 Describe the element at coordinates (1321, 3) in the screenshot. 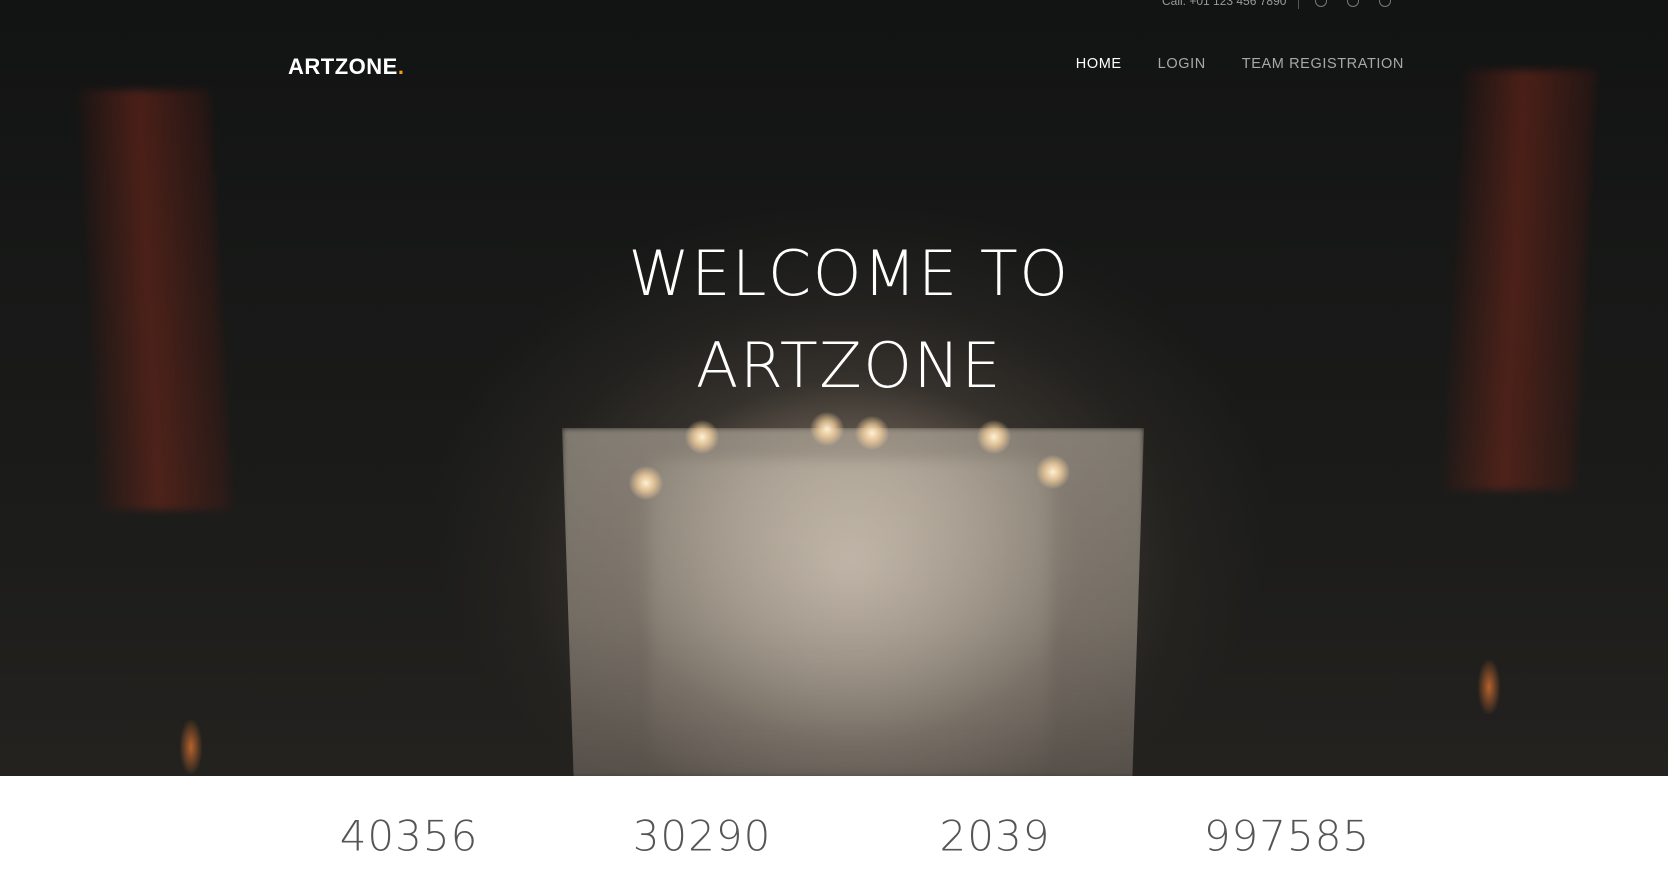

I see `twitter-icon` at that location.